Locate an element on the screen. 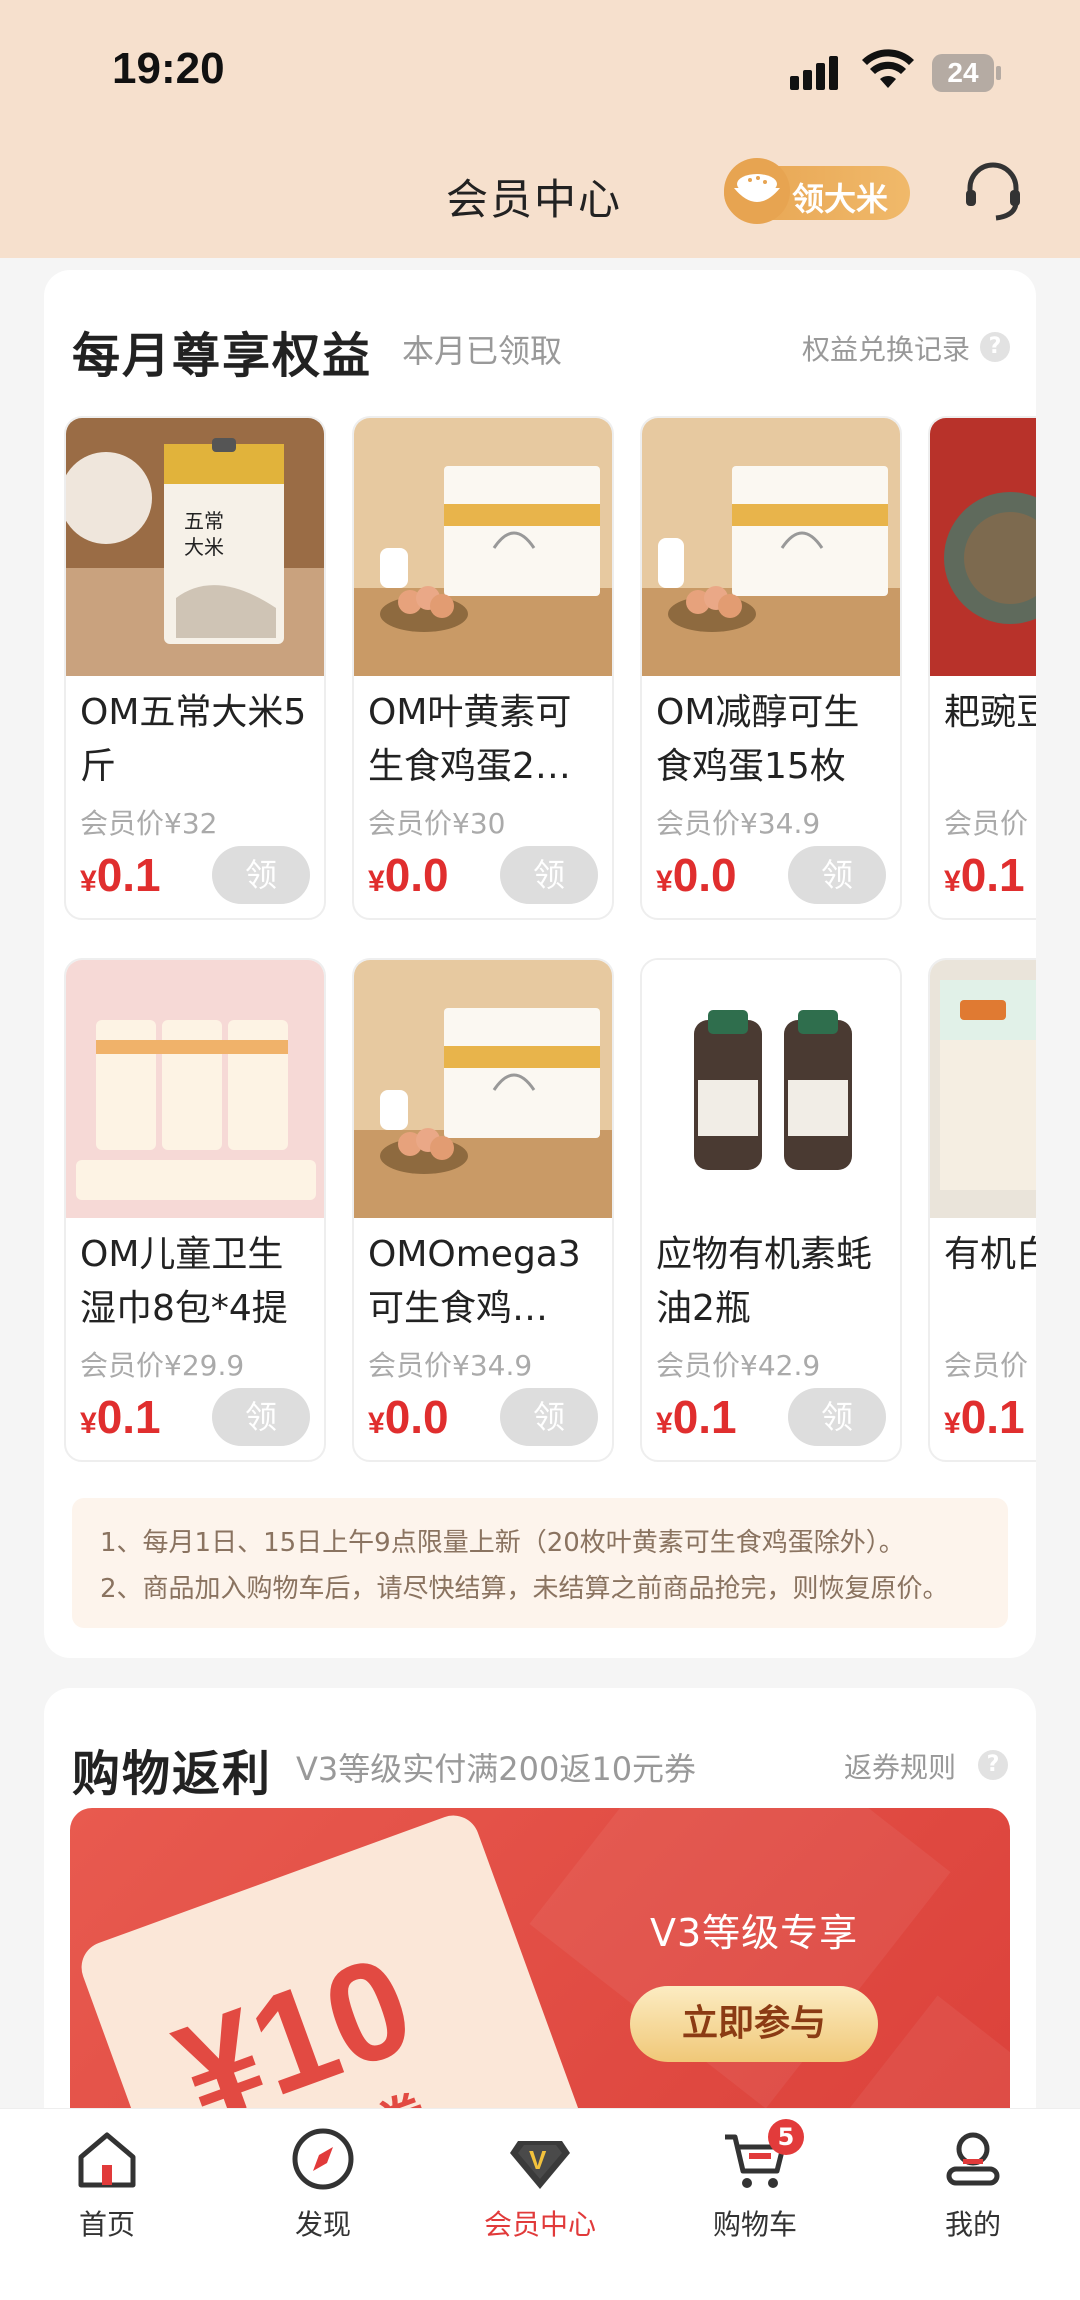 This screenshot has height=2300, width=1080. svg-text: 大米 is located at coordinates (204, 547).